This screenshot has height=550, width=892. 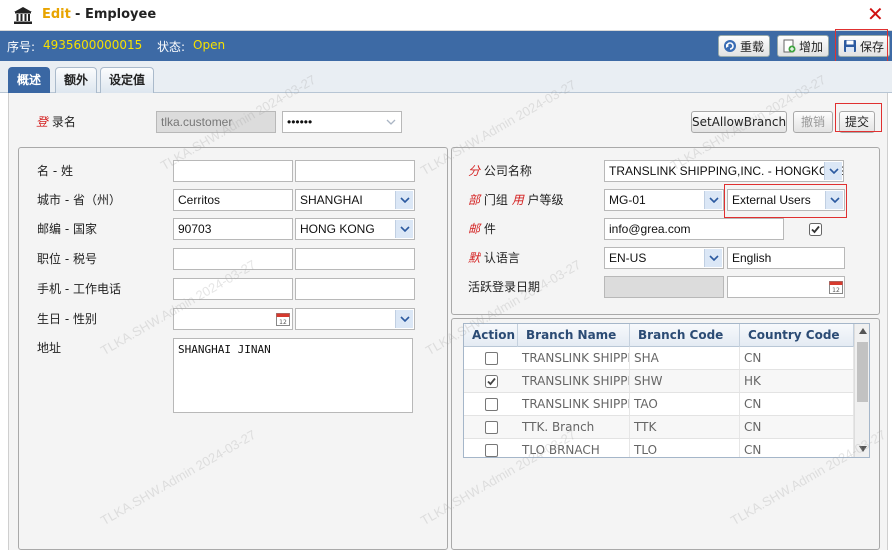 What do you see at coordinates (93, 45) in the screenshot?
I see `serial-value: 4935600000015` at bounding box center [93, 45].